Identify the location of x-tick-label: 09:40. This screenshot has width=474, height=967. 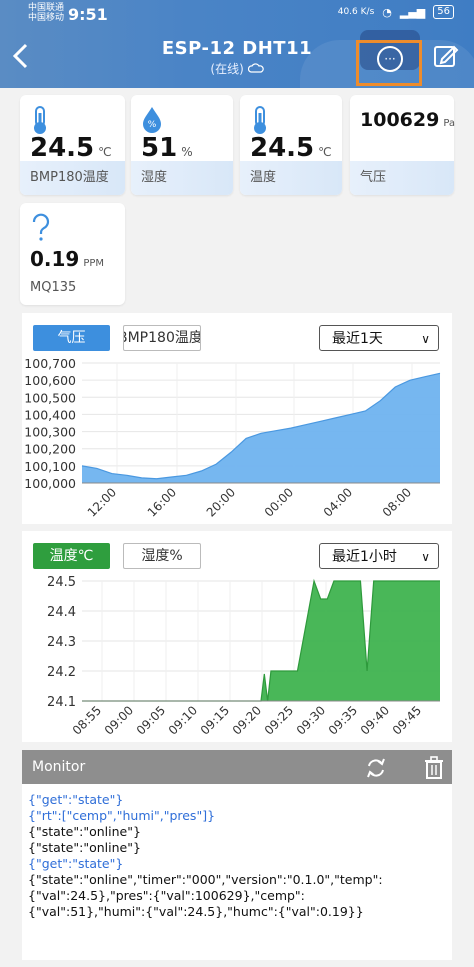
(375, 720).